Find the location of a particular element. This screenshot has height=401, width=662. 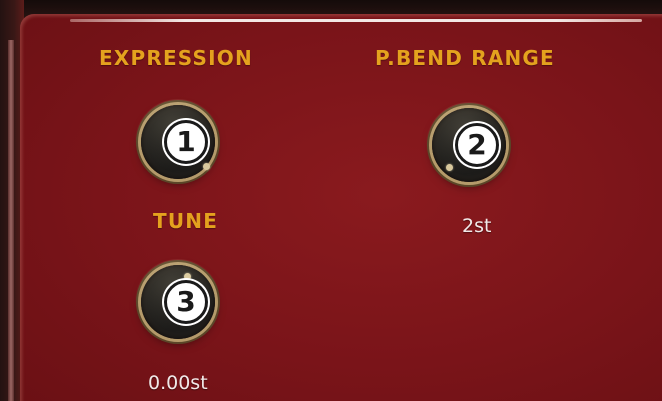

expression-label: EXPRESSION is located at coordinates (176, 58).